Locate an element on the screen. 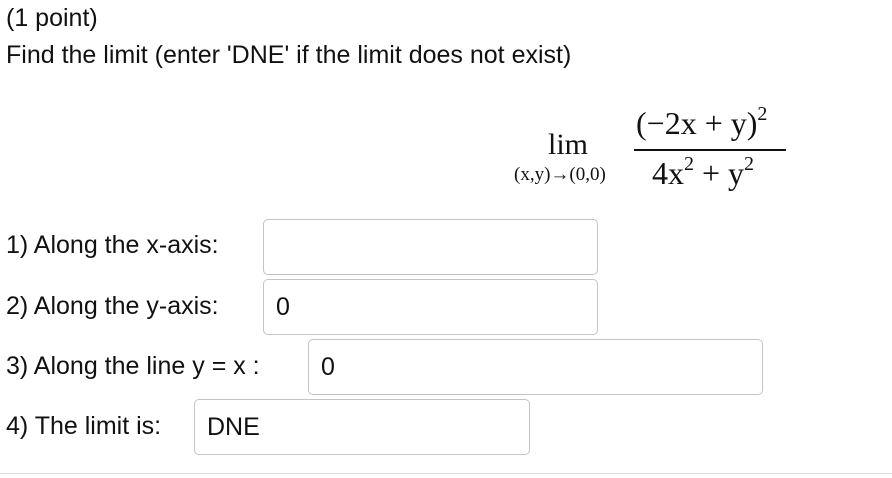 This screenshot has width=892, height=478. denominator-term-a-exponent: 2 is located at coordinates (689, 164).